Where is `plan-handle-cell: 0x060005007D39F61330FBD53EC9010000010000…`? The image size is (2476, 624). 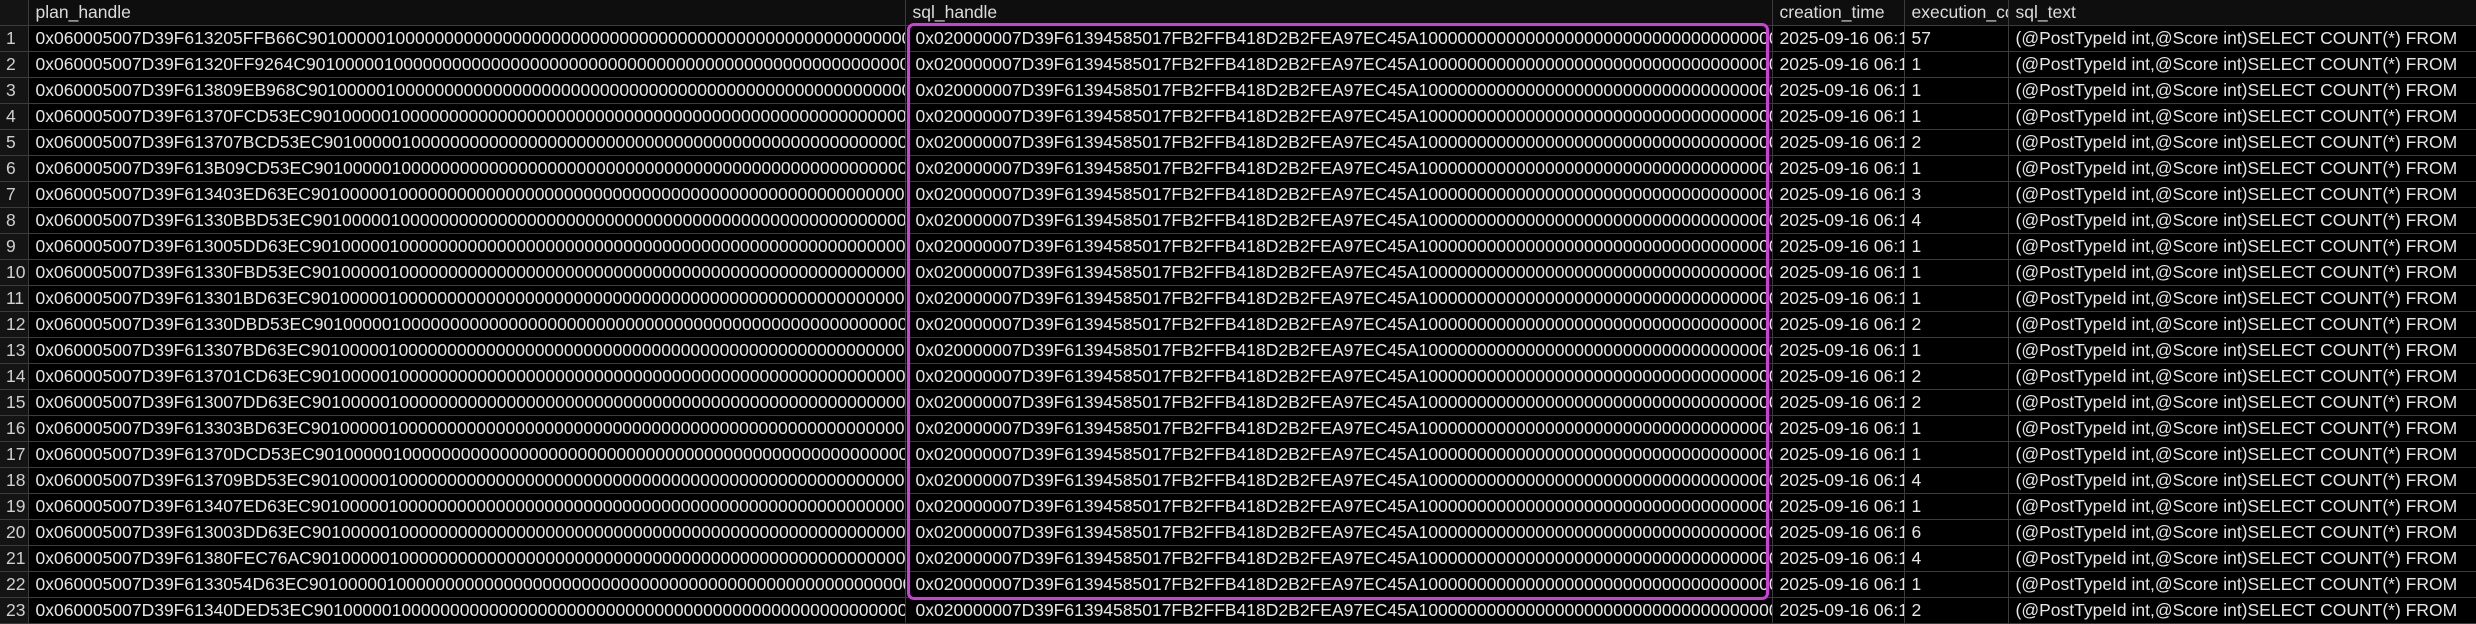 plan-handle-cell: 0x060005007D39F61330FBD53EC9010000010000… is located at coordinates (467, 272).